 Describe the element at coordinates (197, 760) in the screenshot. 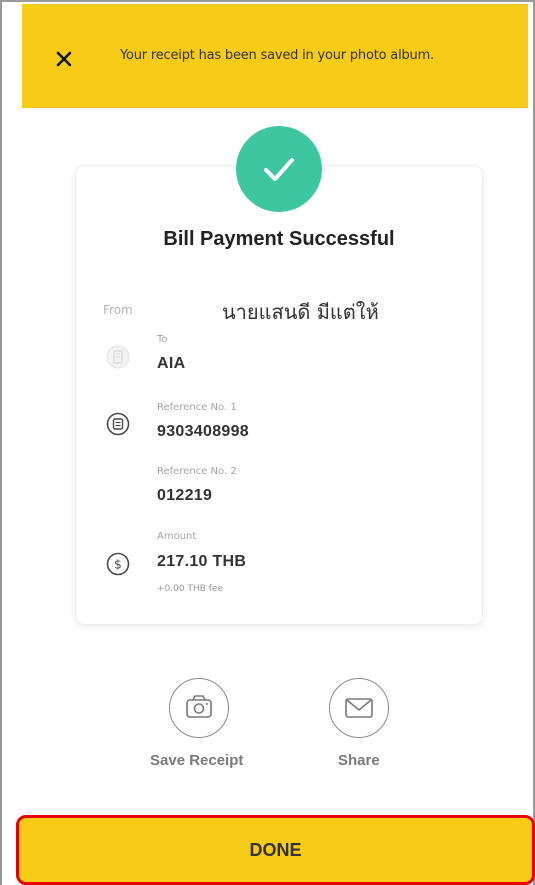

I see `save-receipt-label: Save Receipt` at that location.